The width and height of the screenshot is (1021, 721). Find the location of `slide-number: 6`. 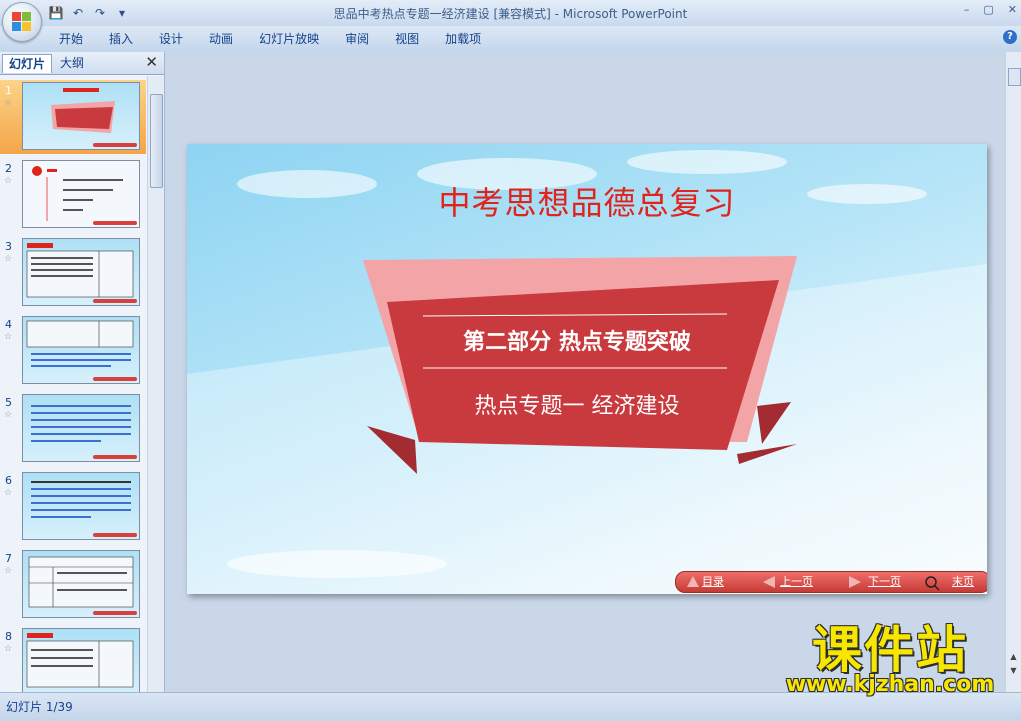

slide-number: 6 is located at coordinates (8, 480).